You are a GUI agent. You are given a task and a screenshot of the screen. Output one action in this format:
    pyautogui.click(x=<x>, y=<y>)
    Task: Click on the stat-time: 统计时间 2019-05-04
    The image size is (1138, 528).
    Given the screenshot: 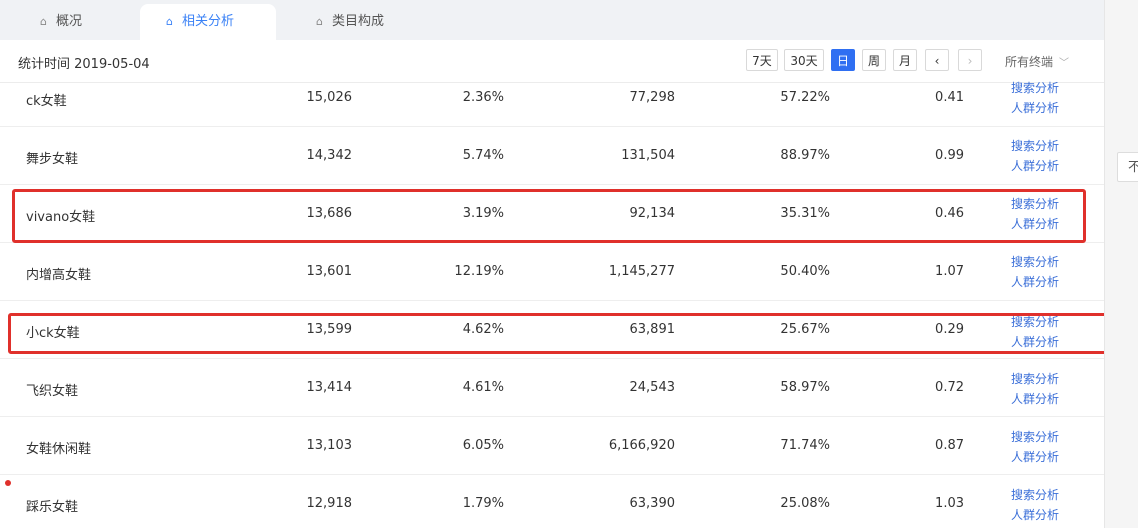 What is the action you would take?
    pyautogui.click(x=84, y=64)
    